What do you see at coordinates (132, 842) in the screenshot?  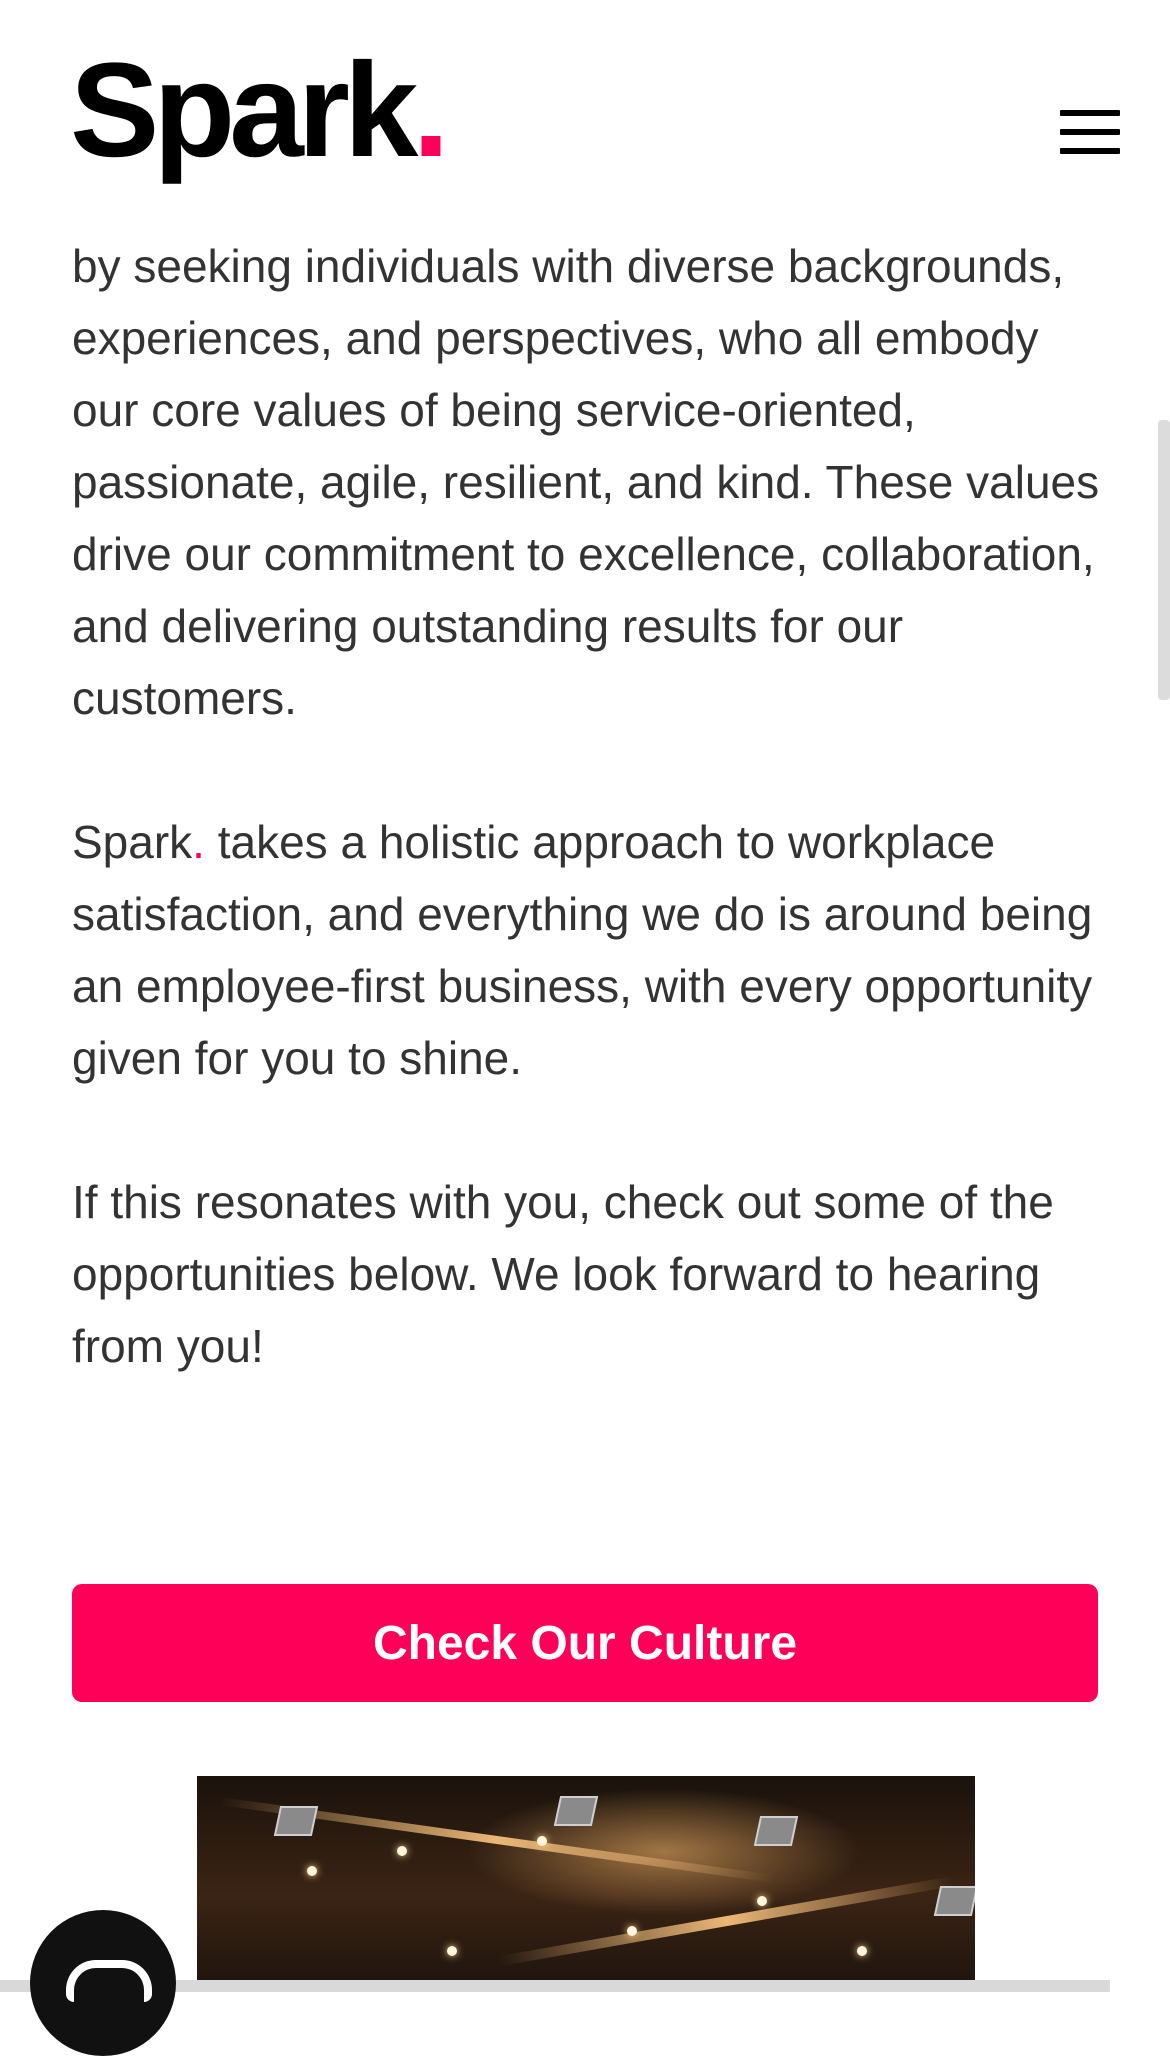 I see `brand-name: Spark` at bounding box center [132, 842].